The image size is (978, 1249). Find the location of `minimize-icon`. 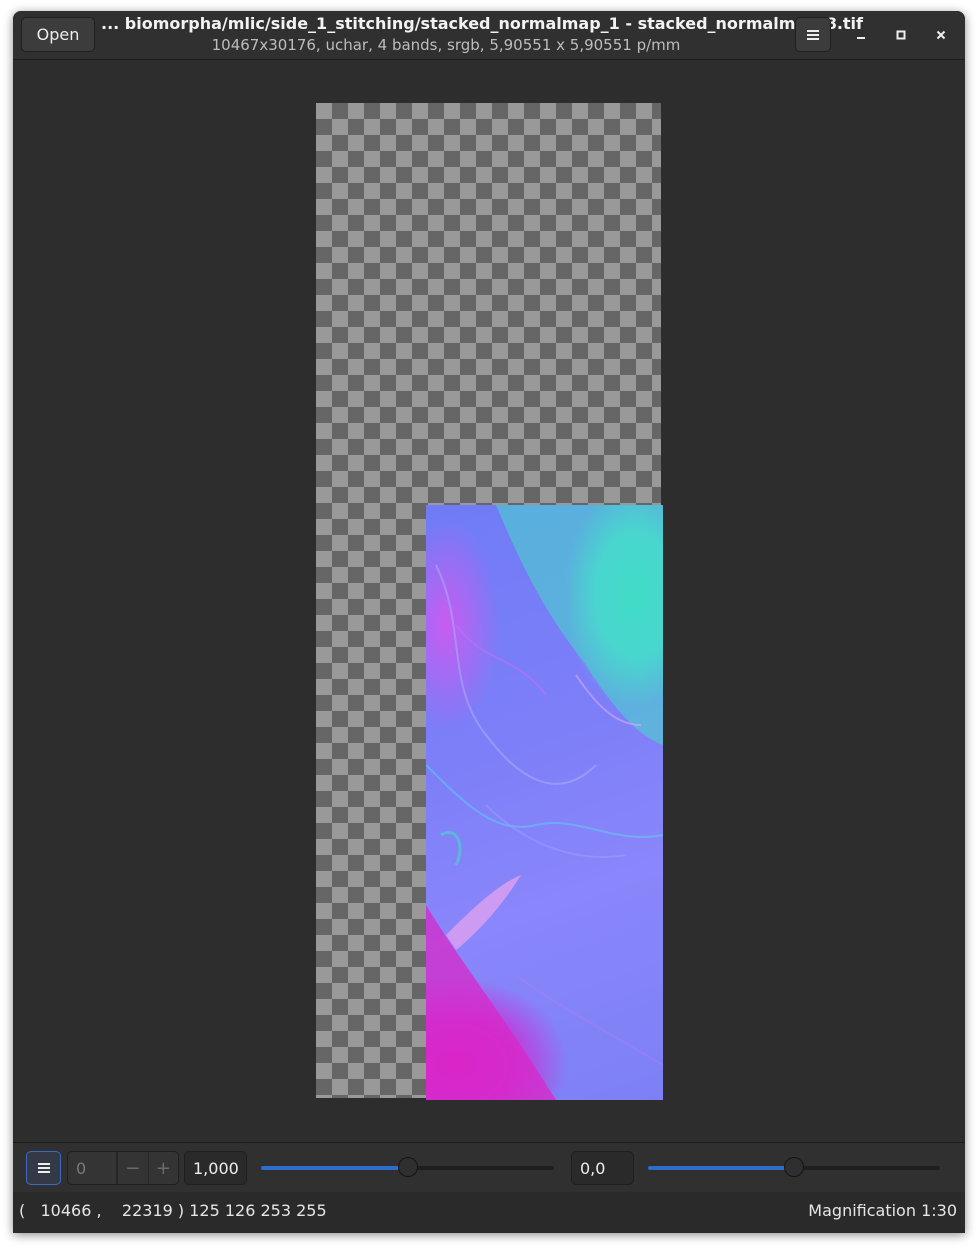

minimize-icon is located at coordinates (861, 38).